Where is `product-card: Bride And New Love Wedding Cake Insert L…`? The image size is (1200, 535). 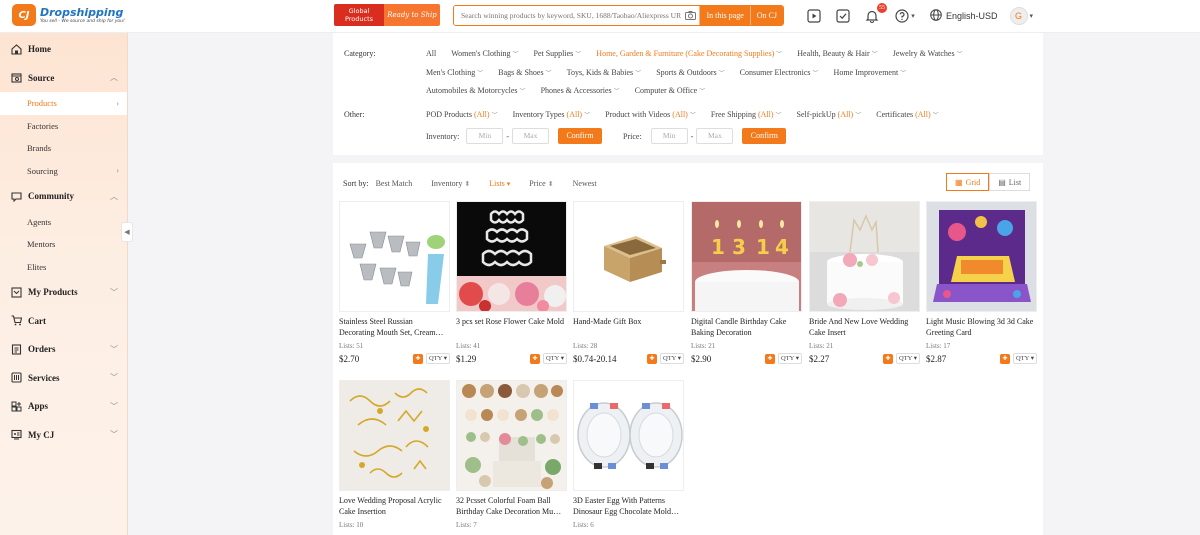
product-card: Bride And New Love Wedding Cake Insert L… is located at coordinates (864, 282).